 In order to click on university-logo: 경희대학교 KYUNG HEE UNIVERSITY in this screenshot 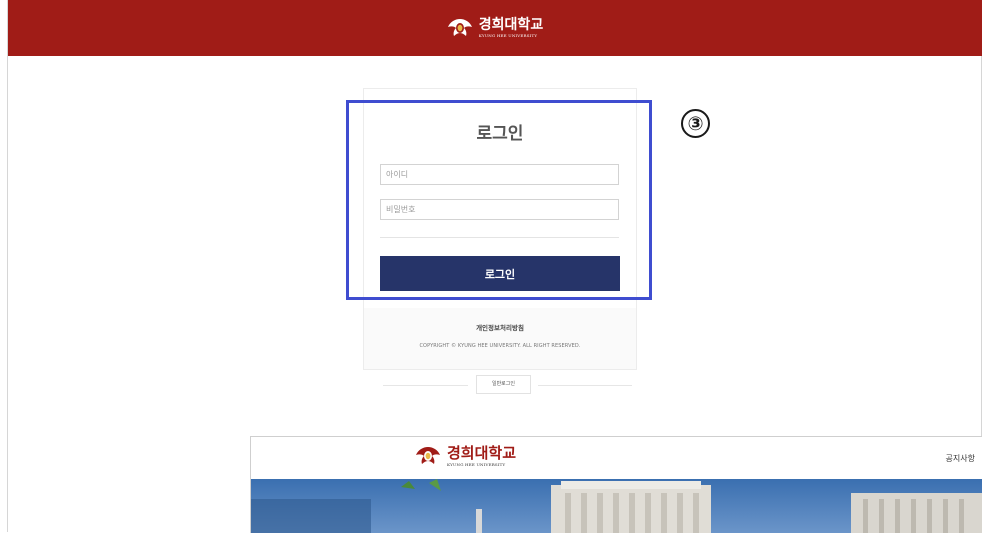, I will do `click(495, 28)`.